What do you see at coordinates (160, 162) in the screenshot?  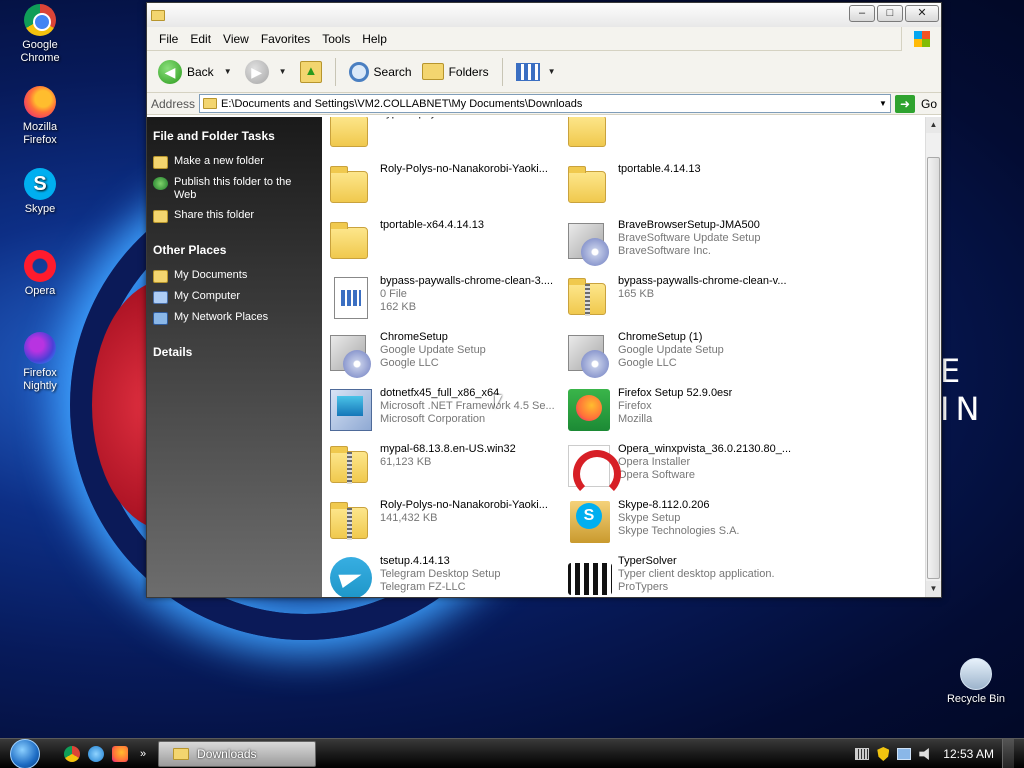 I see `new-folder-icon` at bounding box center [160, 162].